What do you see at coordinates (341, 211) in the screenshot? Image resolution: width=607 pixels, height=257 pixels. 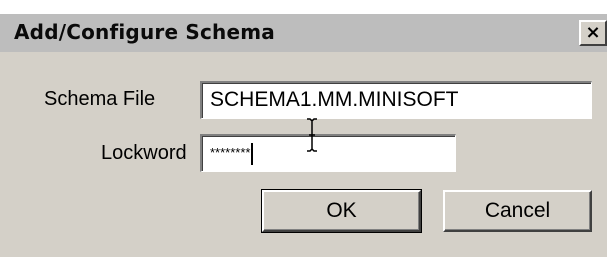 I see `ok-button: OK` at bounding box center [341, 211].